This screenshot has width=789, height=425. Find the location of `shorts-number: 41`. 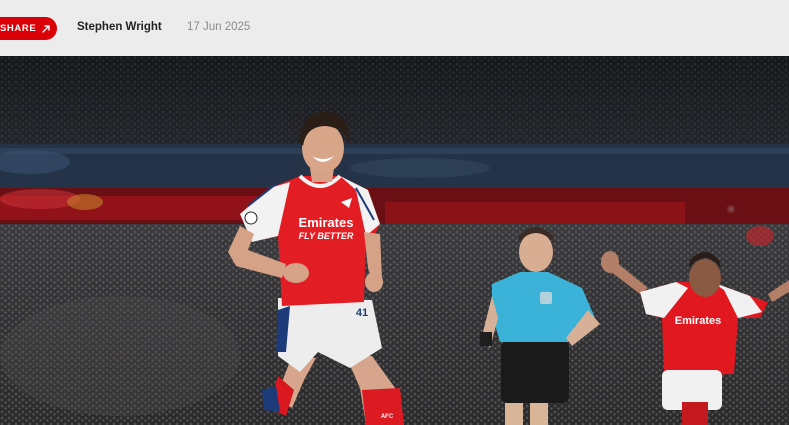

shorts-number: 41 is located at coordinates (362, 313).